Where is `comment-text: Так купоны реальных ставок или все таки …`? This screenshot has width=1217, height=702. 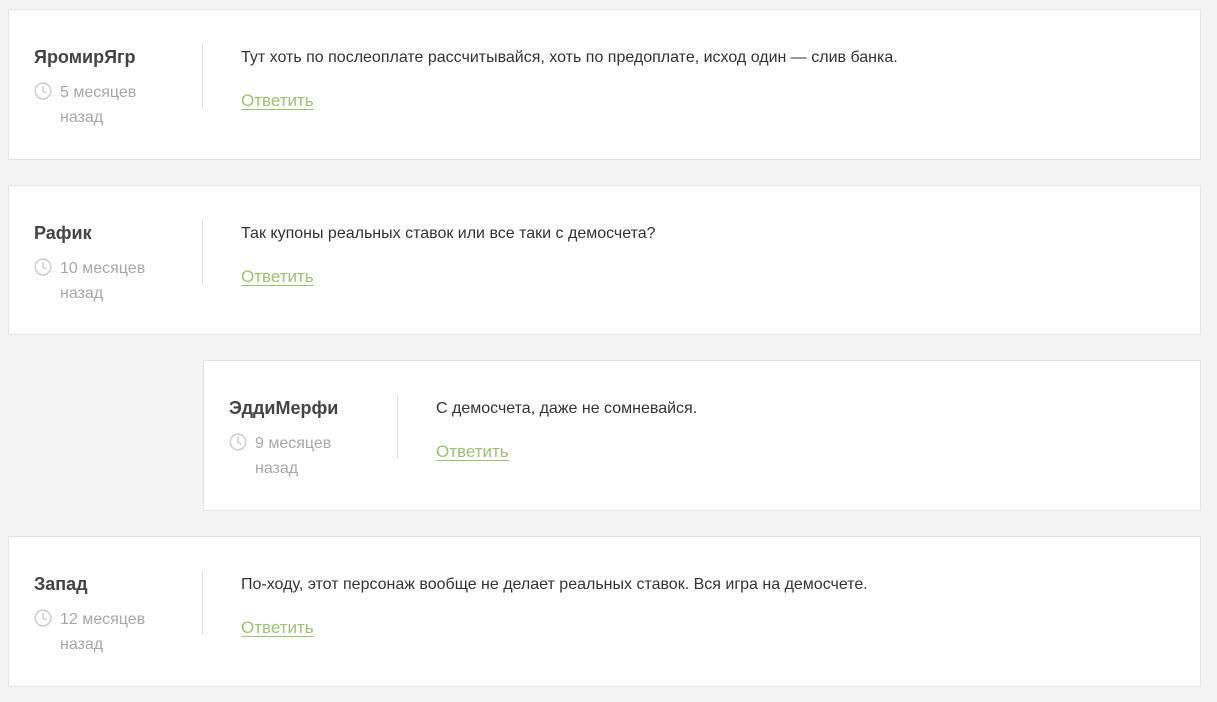
comment-text: Так купоны реальных ставок или все таки … is located at coordinates (448, 233).